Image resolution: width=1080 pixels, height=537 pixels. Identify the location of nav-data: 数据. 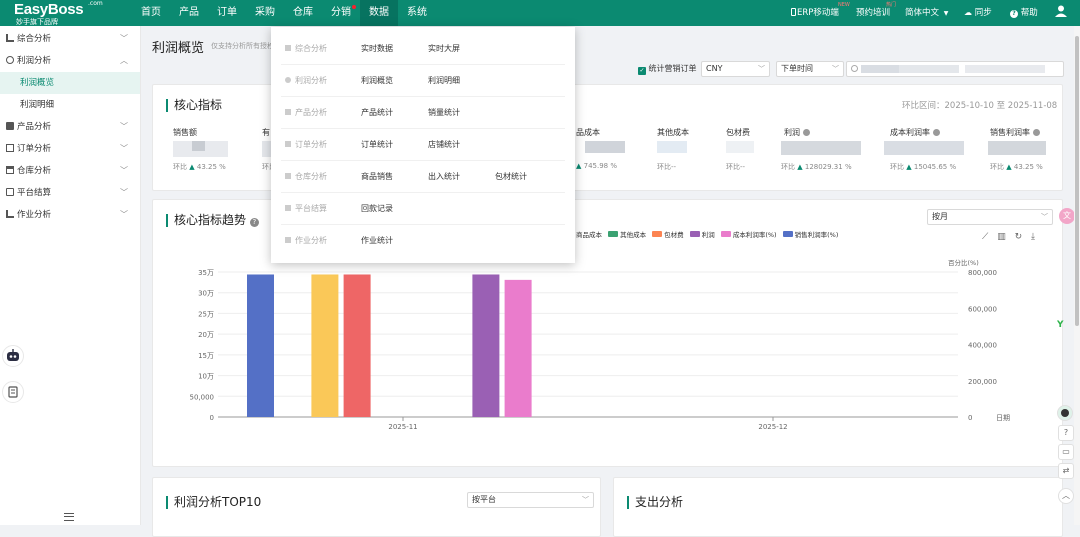
(379, 13).